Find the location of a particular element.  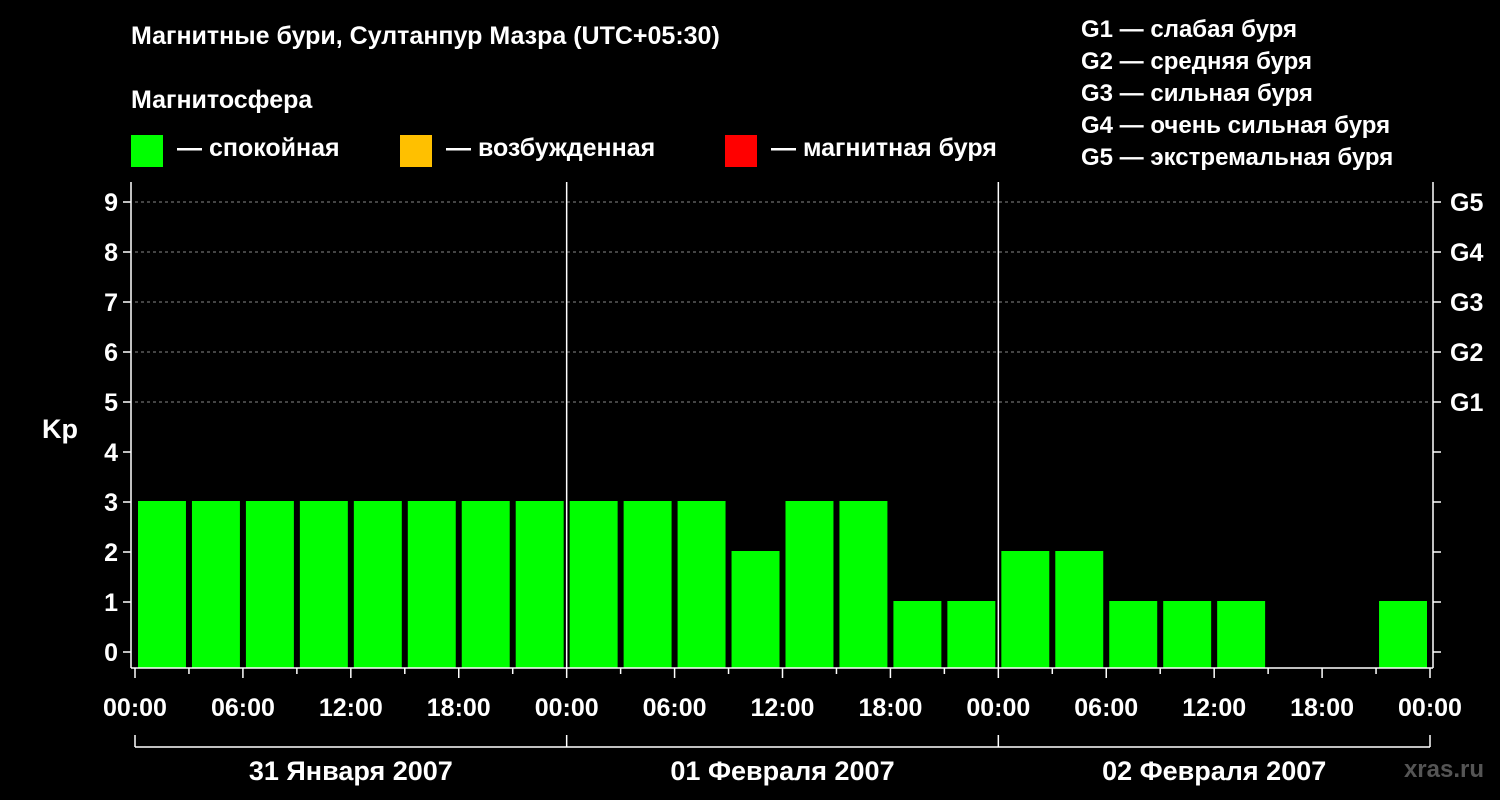

y-tick-label: 0 is located at coordinates (111, 653).